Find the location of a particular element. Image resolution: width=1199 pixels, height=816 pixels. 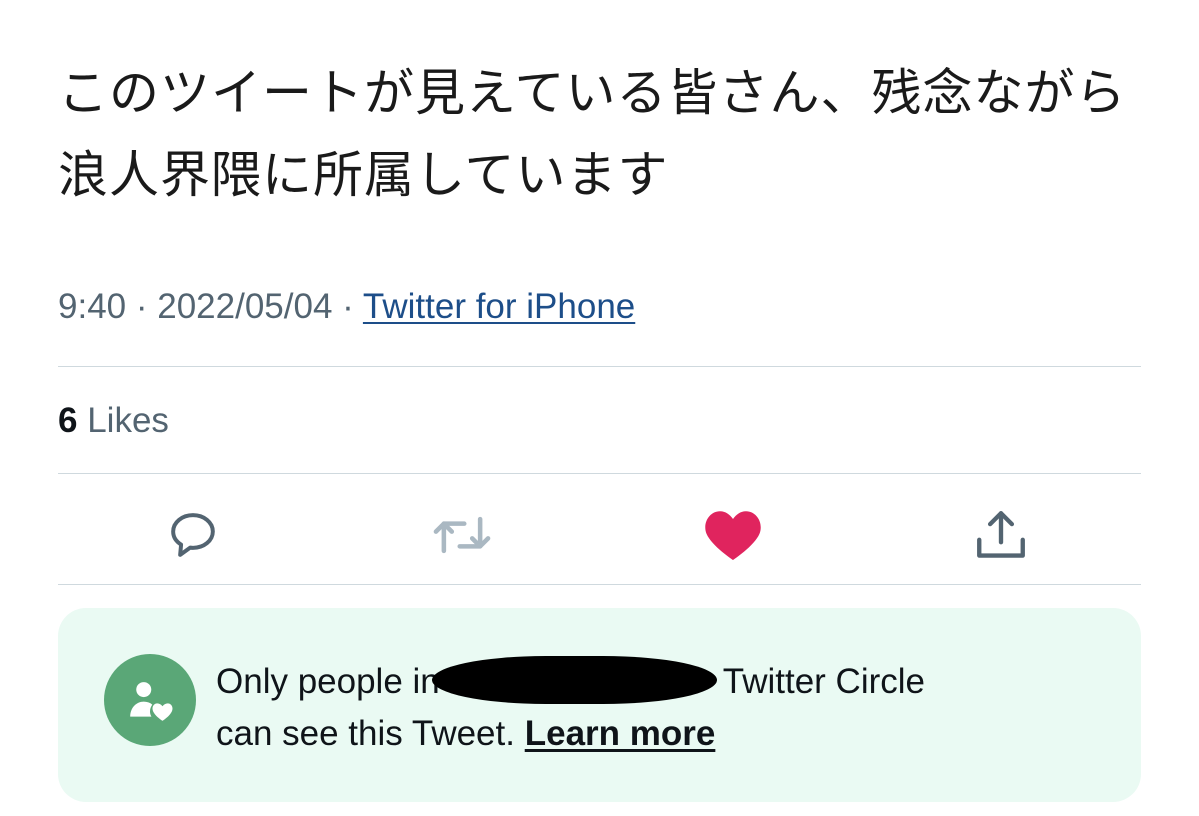

likes-count: 6 is located at coordinates (68, 420).